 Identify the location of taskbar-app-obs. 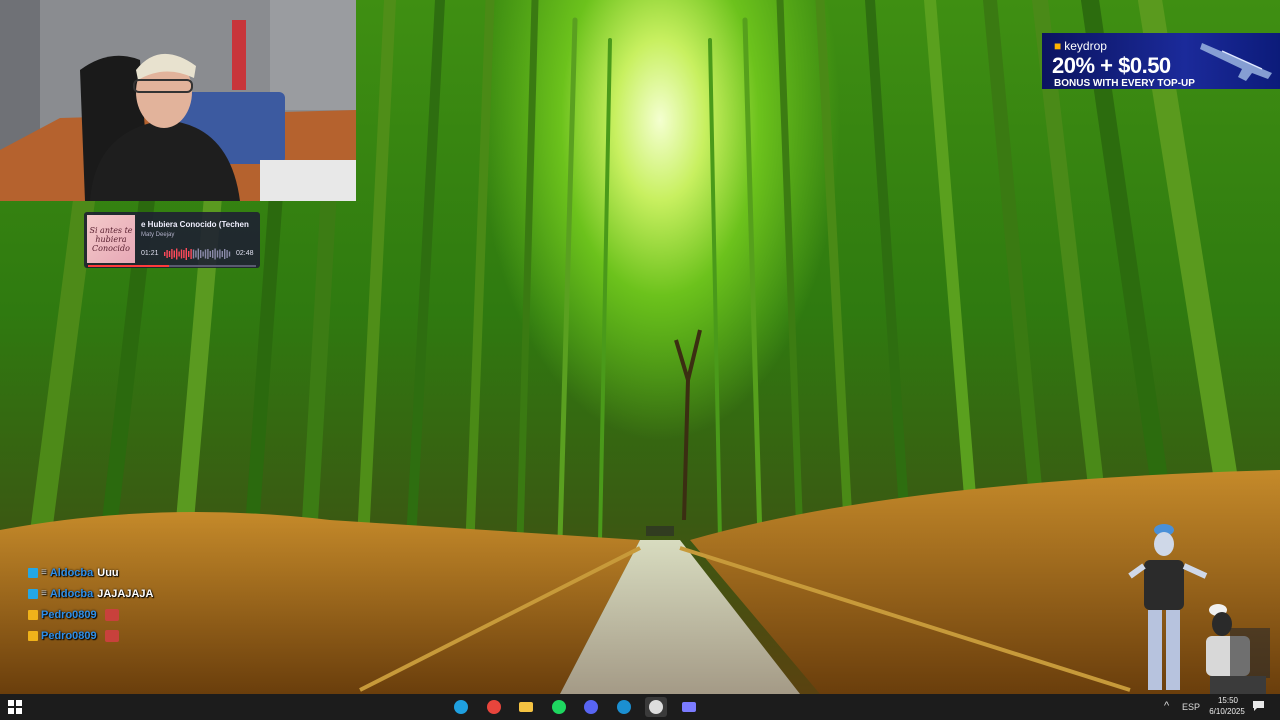
(656, 707).